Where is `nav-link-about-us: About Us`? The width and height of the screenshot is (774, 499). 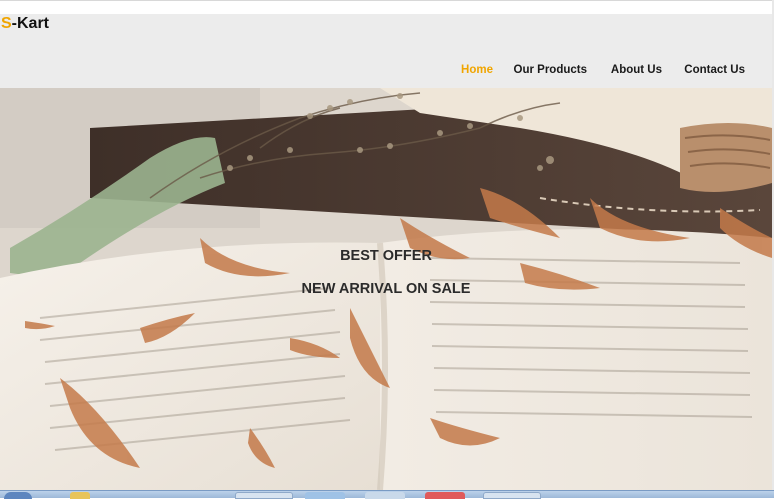
nav-link-about-us: About Us is located at coordinates (636, 70).